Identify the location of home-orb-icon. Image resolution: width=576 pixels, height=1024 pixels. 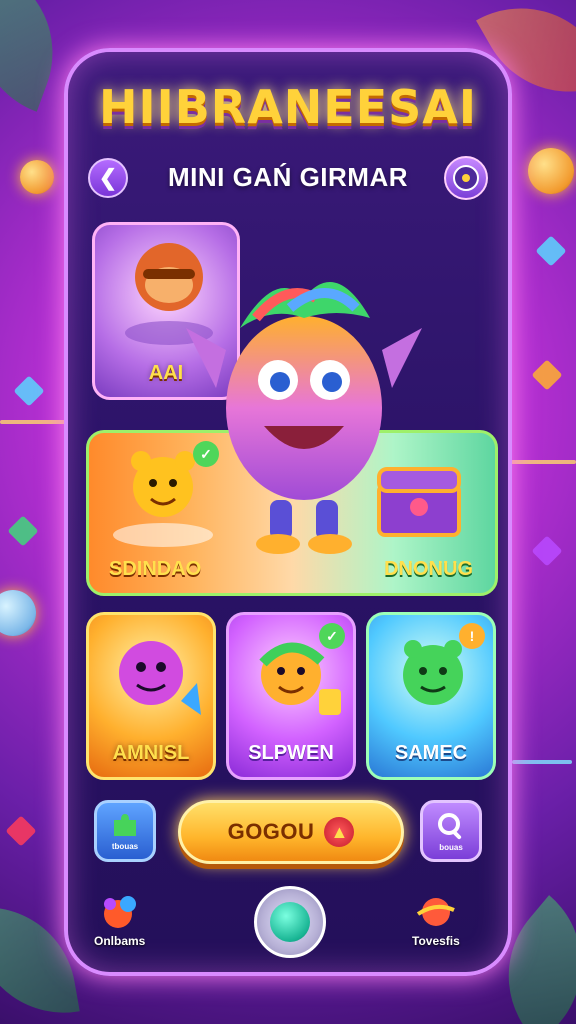
(290, 922).